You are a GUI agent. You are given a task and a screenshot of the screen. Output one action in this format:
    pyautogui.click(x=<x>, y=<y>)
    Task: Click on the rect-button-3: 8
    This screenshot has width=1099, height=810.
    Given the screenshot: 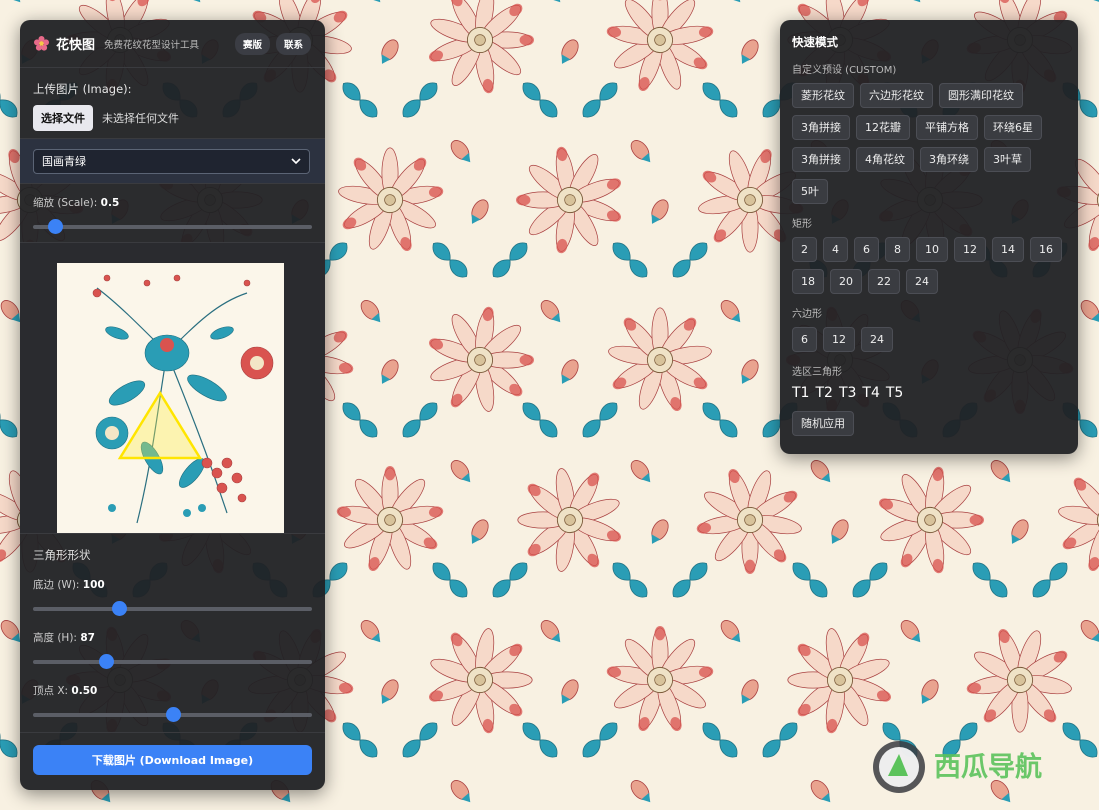 What is the action you would take?
    pyautogui.click(x=897, y=249)
    